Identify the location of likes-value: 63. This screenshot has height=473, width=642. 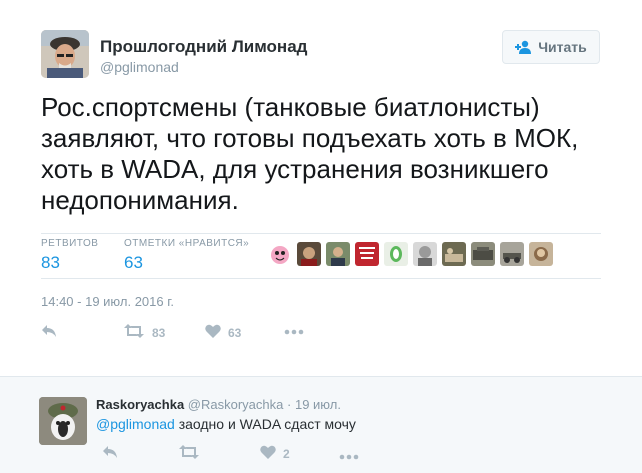
(133, 262).